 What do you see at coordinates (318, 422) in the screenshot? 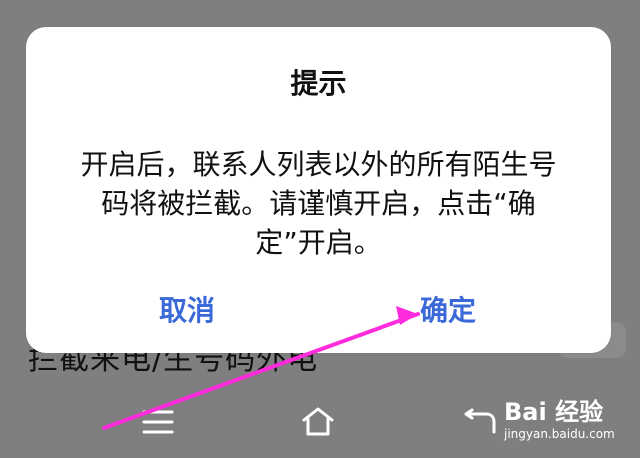
I see `home-icon` at bounding box center [318, 422].